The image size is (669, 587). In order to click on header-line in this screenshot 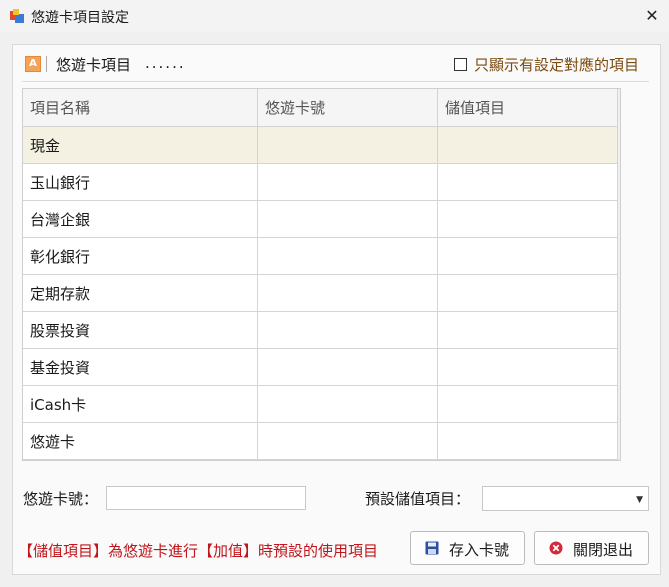, I will do `click(335, 81)`.